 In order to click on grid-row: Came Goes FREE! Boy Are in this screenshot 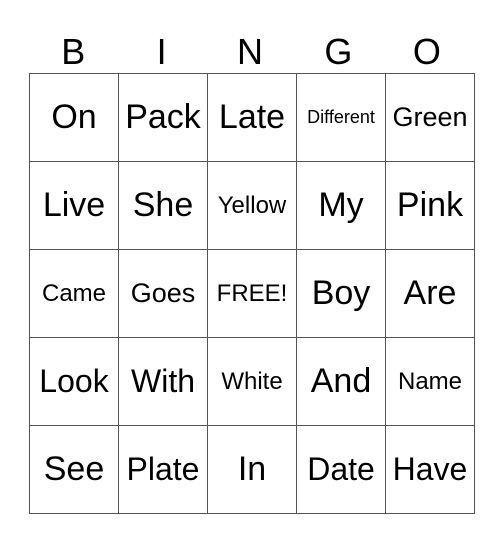, I will do `click(252, 293)`.